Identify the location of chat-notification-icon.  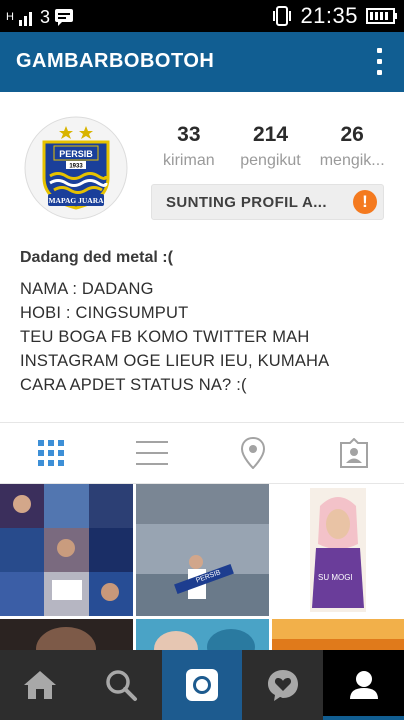
(63, 17).